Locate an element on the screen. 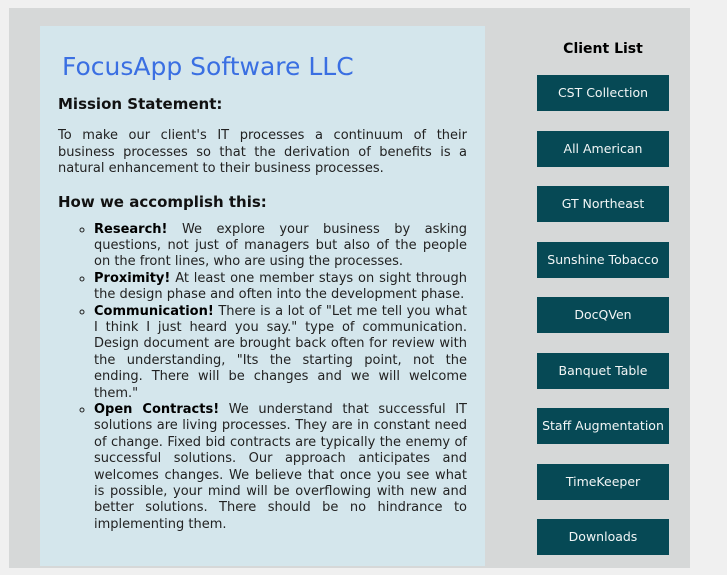 Image resolution: width=727 pixels, height=575 pixels. client-button-timekeeper: TimeKeeper is located at coordinates (603, 481).